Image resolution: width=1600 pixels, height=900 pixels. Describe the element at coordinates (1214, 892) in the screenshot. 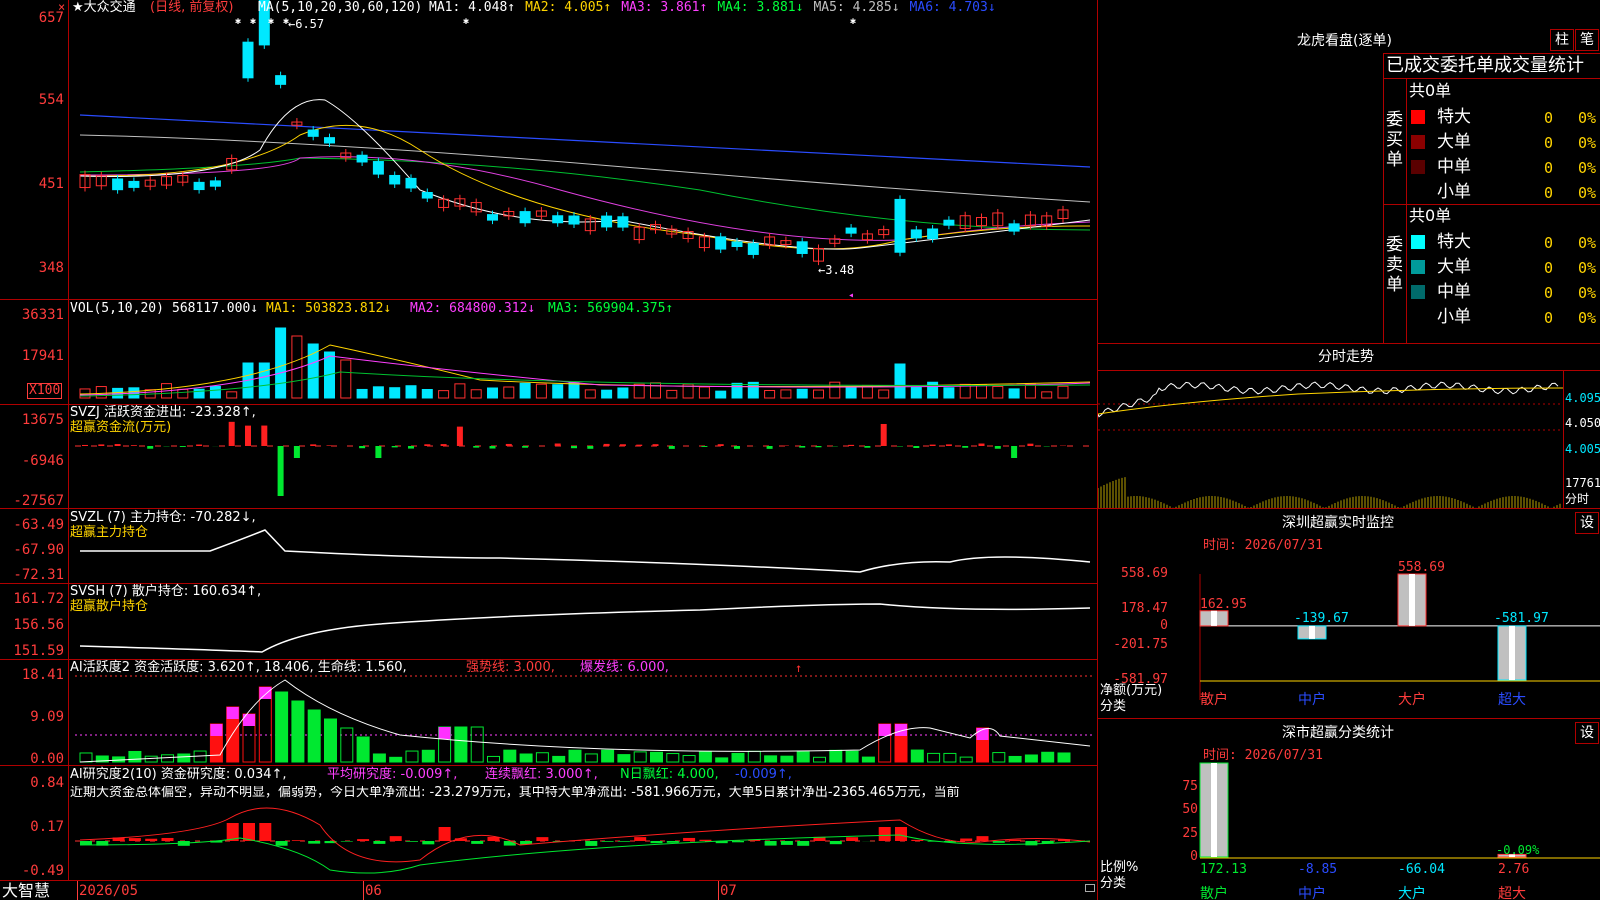

I see `sz-classify-category-label: 散户` at that location.